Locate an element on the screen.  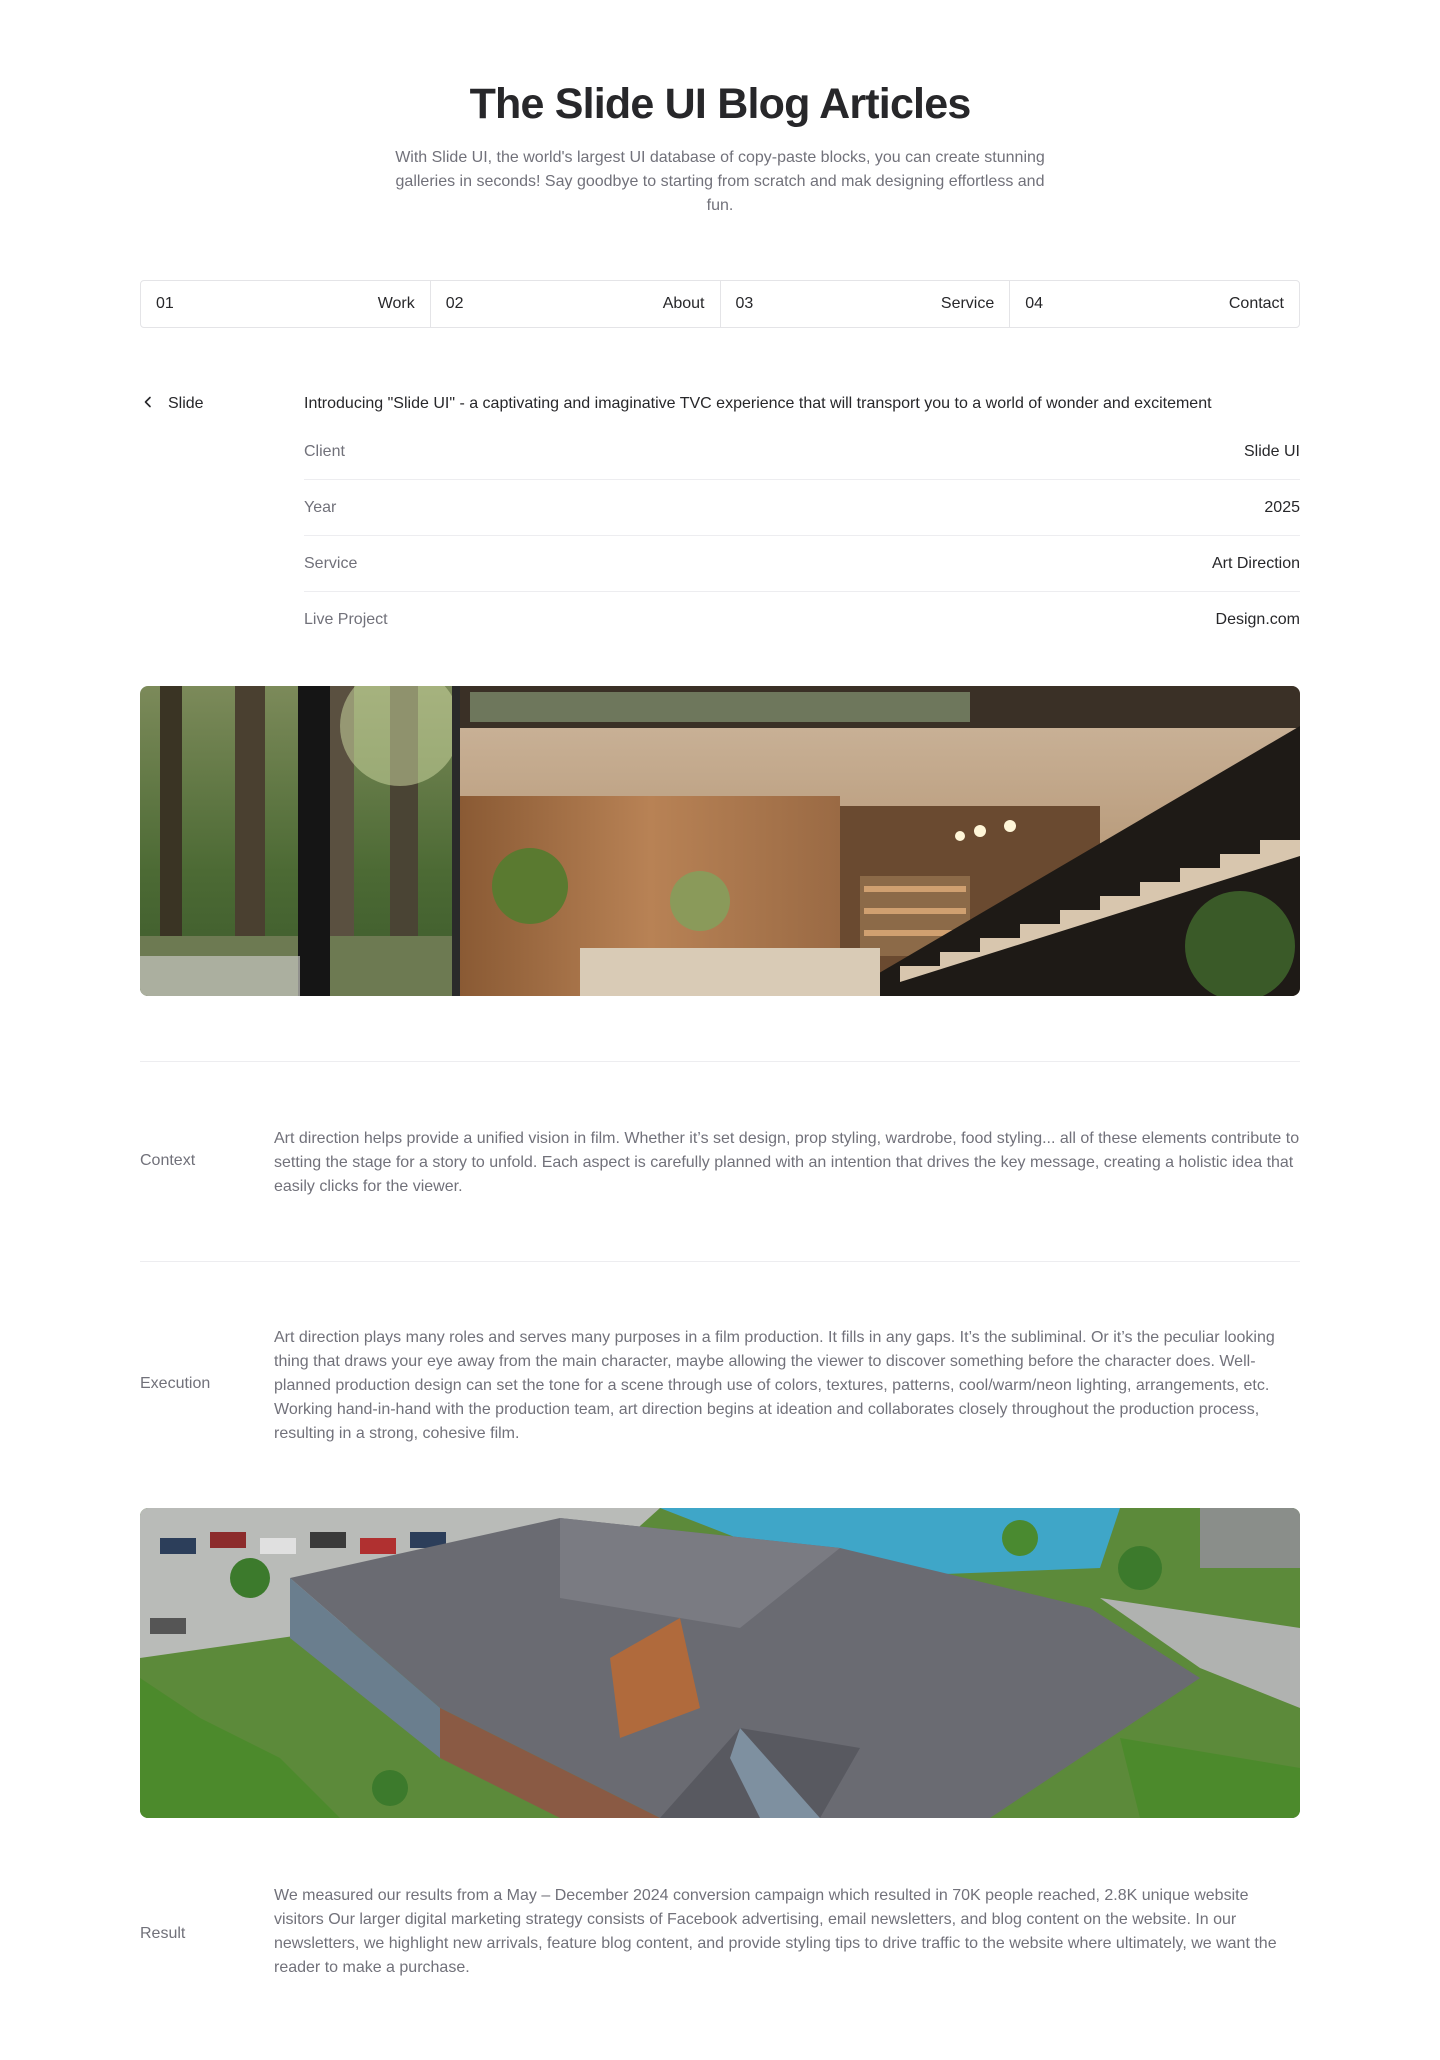
context-label: Context is located at coordinates (168, 1160).